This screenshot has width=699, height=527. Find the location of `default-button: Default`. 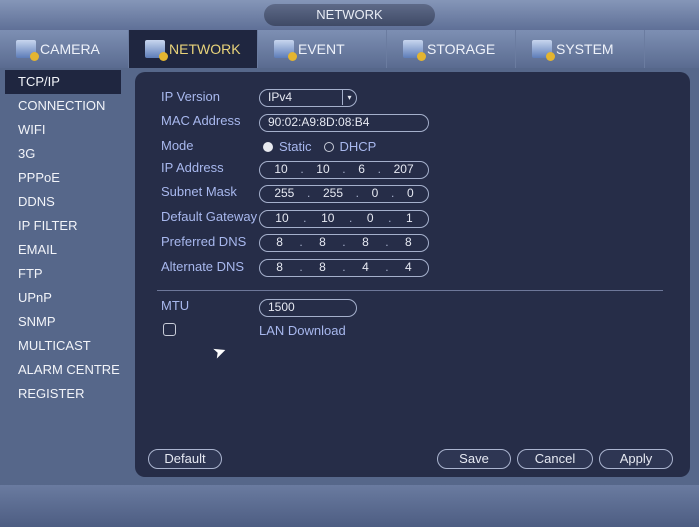

default-button: Default is located at coordinates (185, 459).